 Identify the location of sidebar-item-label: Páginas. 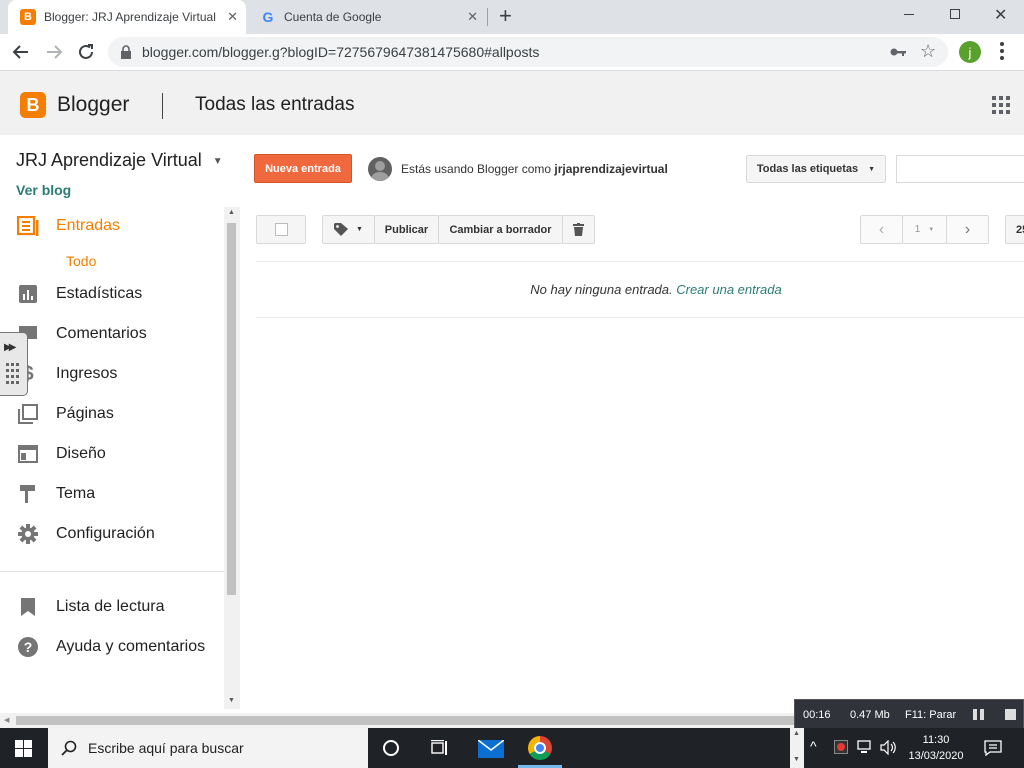
(85, 413).